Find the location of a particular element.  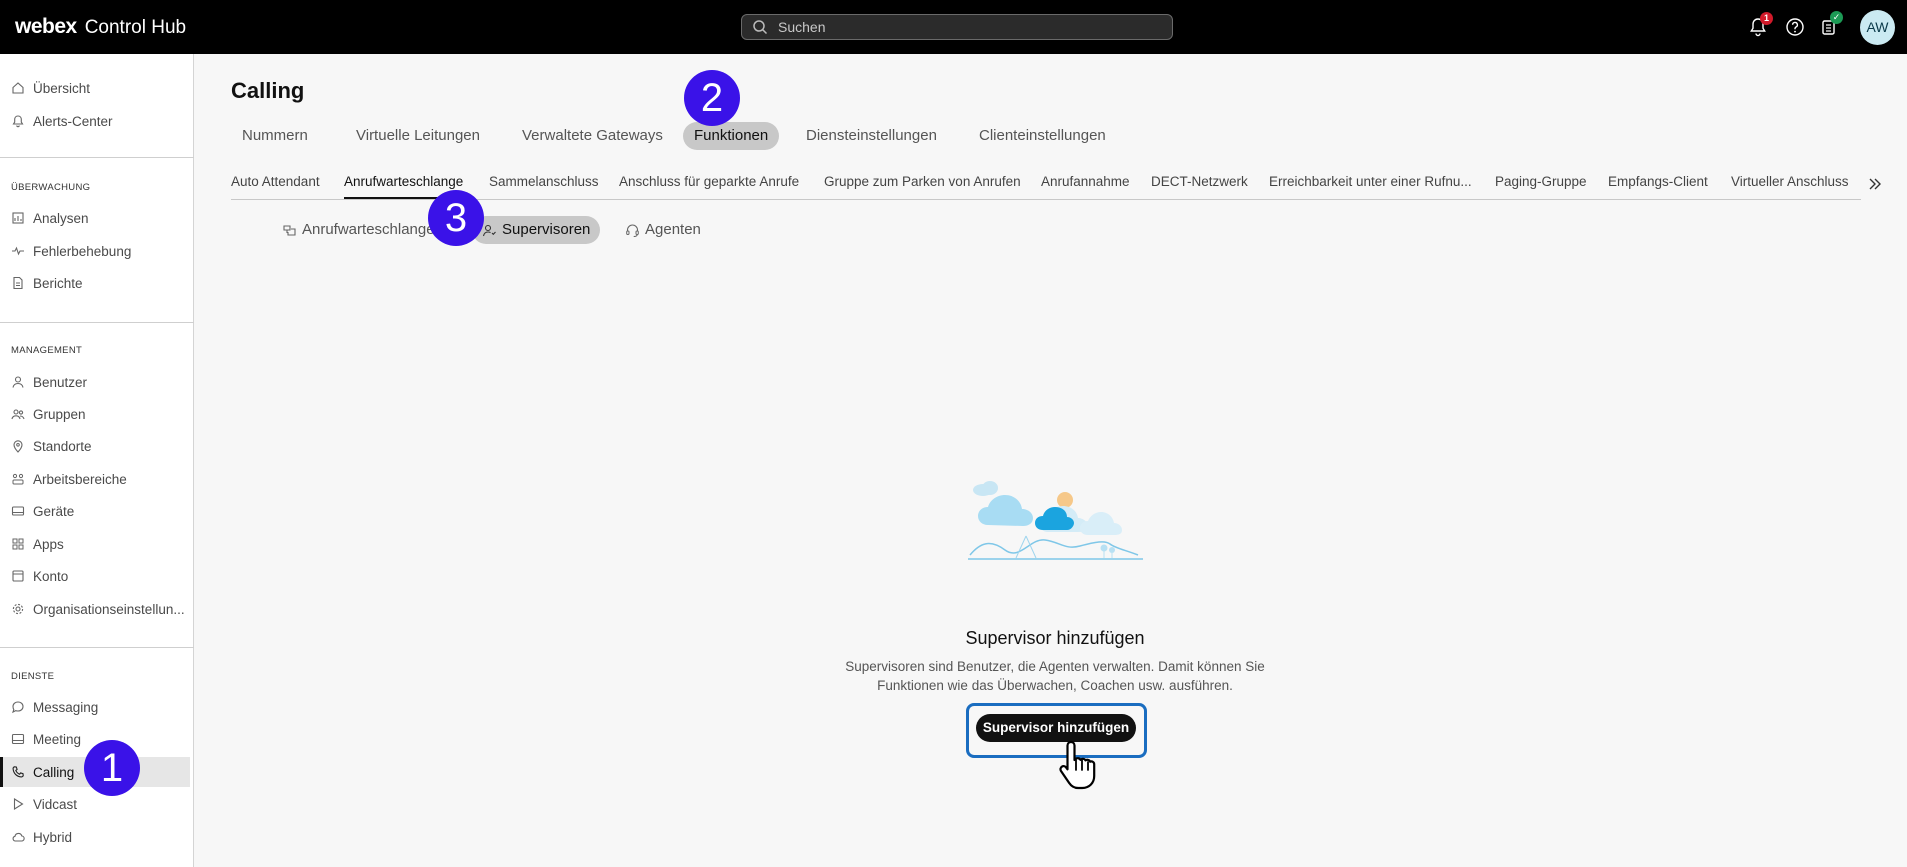

sidebar-item-label: Apps is located at coordinates (48, 544).